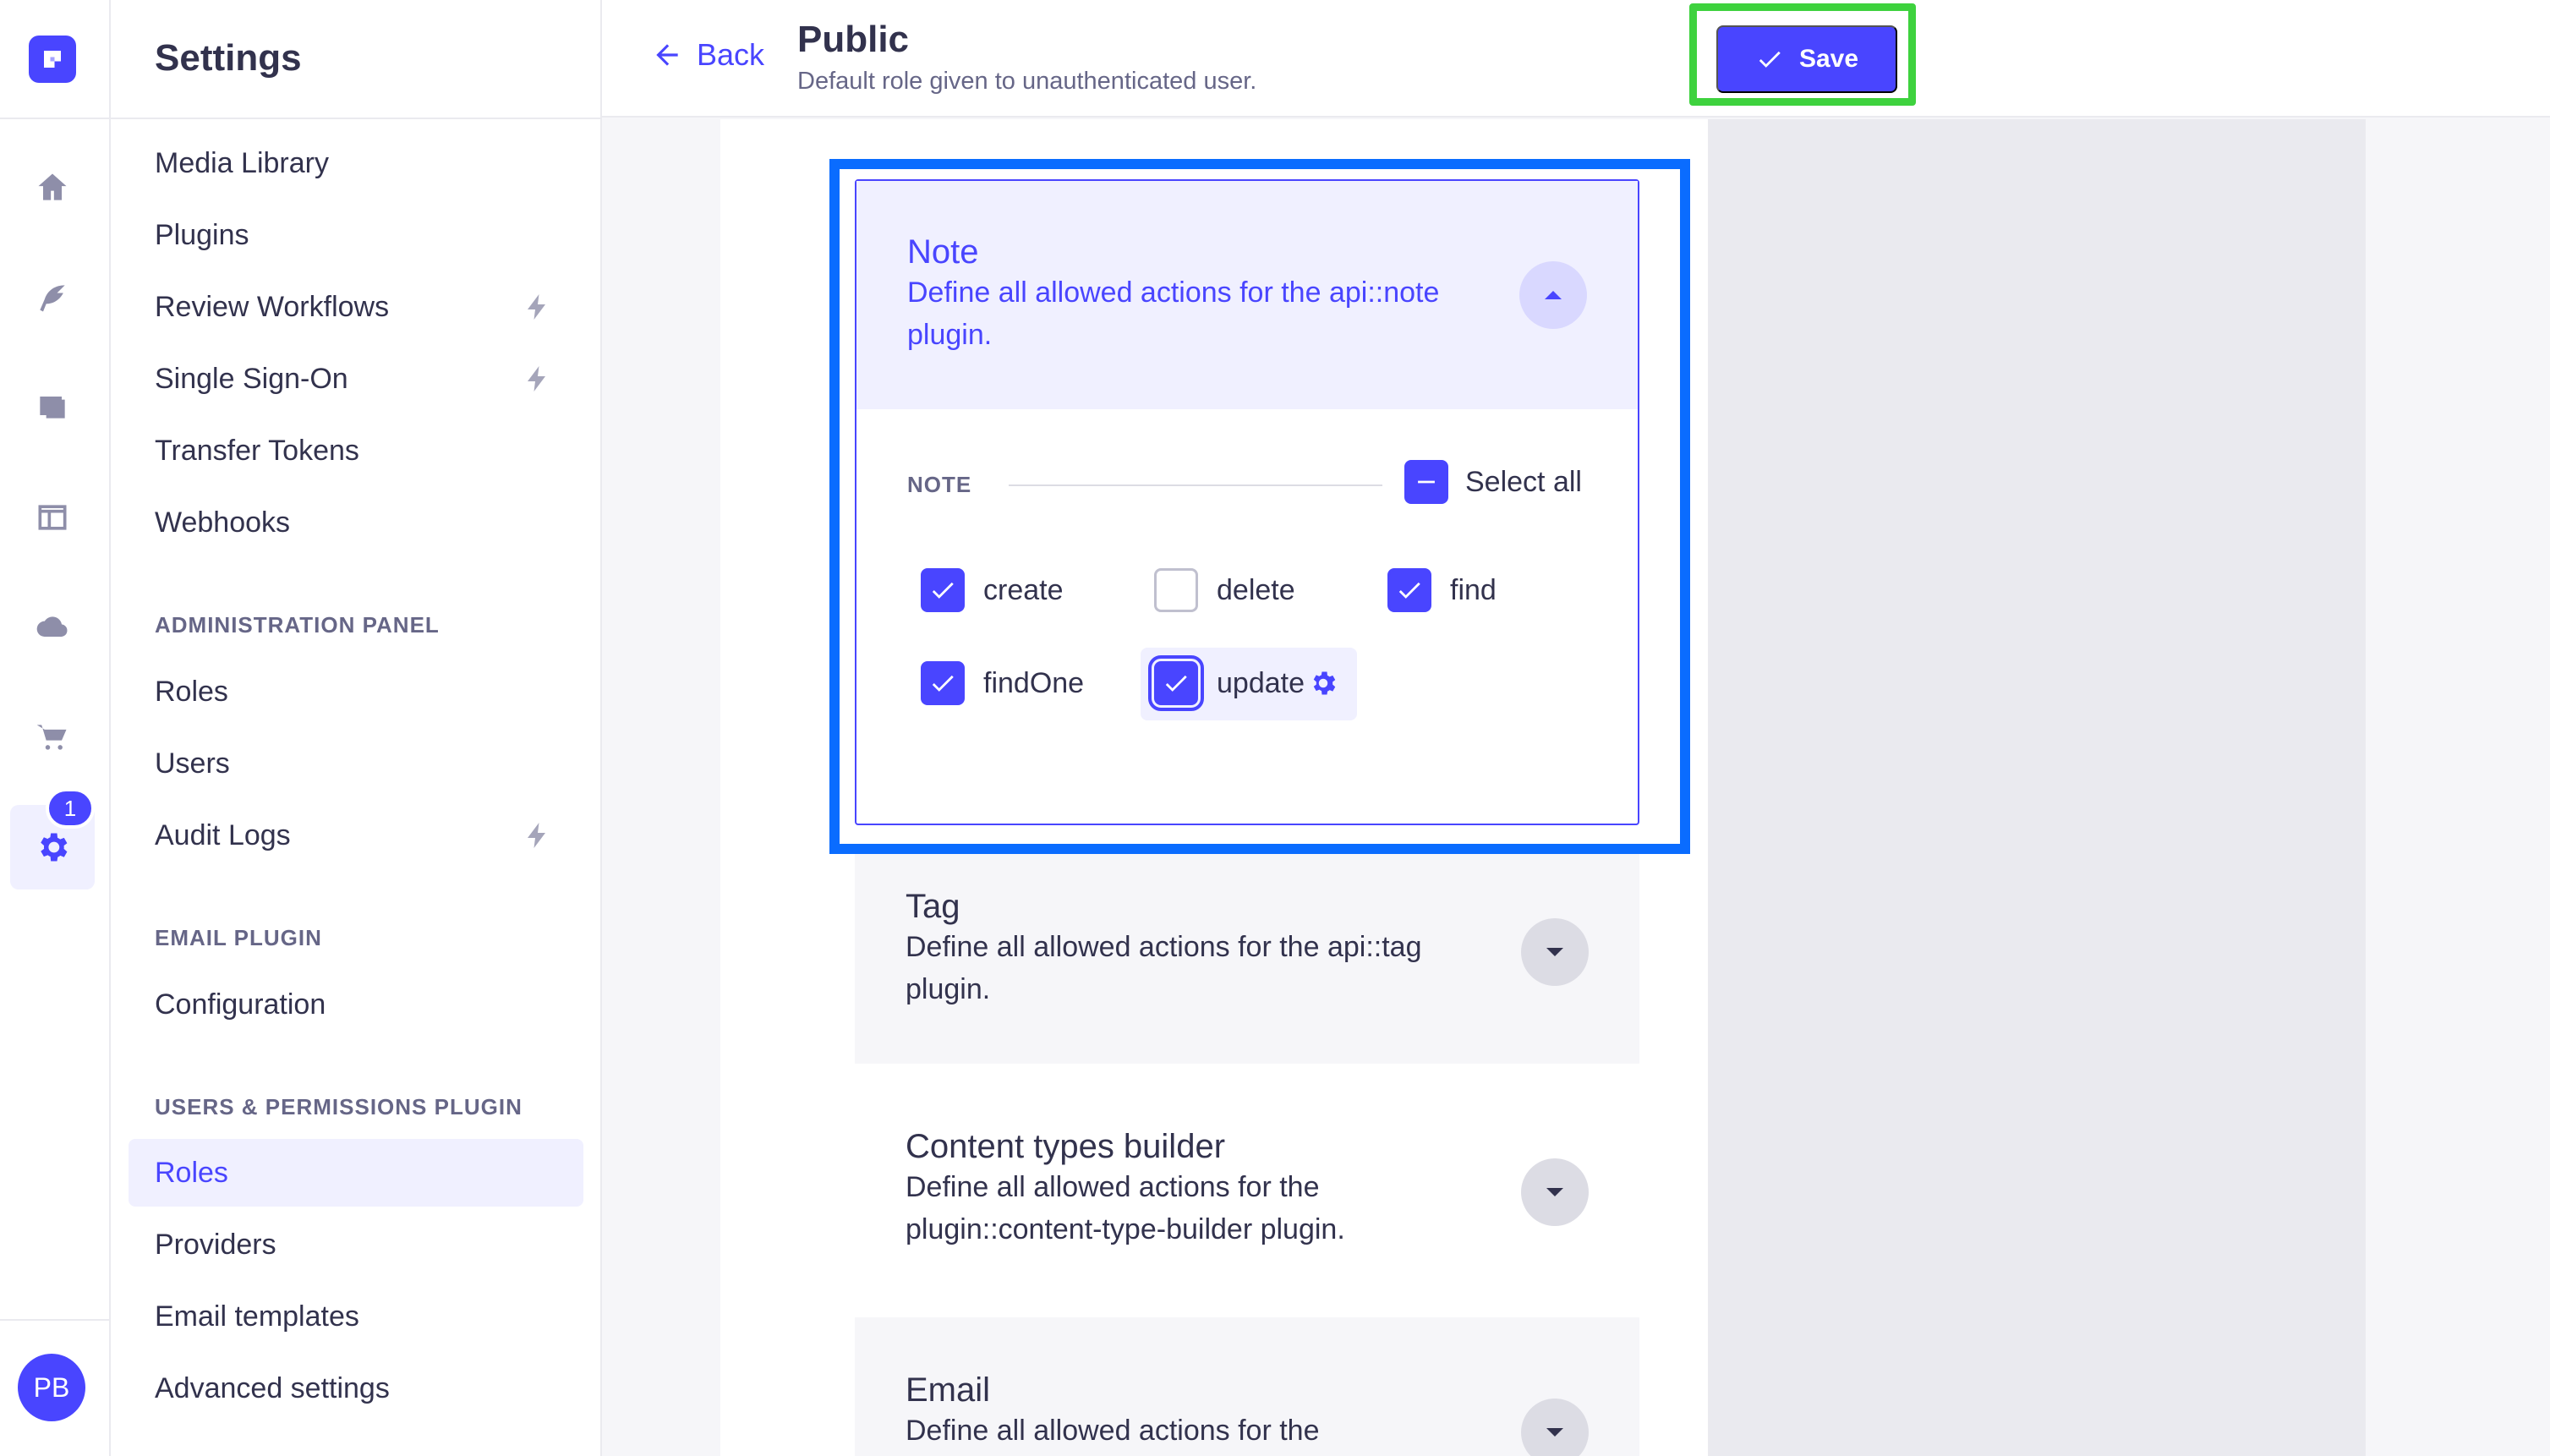  Describe the element at coordinates (356, 523) in the screenshot. I see `nav-webhooks: Webhooks` at that location.